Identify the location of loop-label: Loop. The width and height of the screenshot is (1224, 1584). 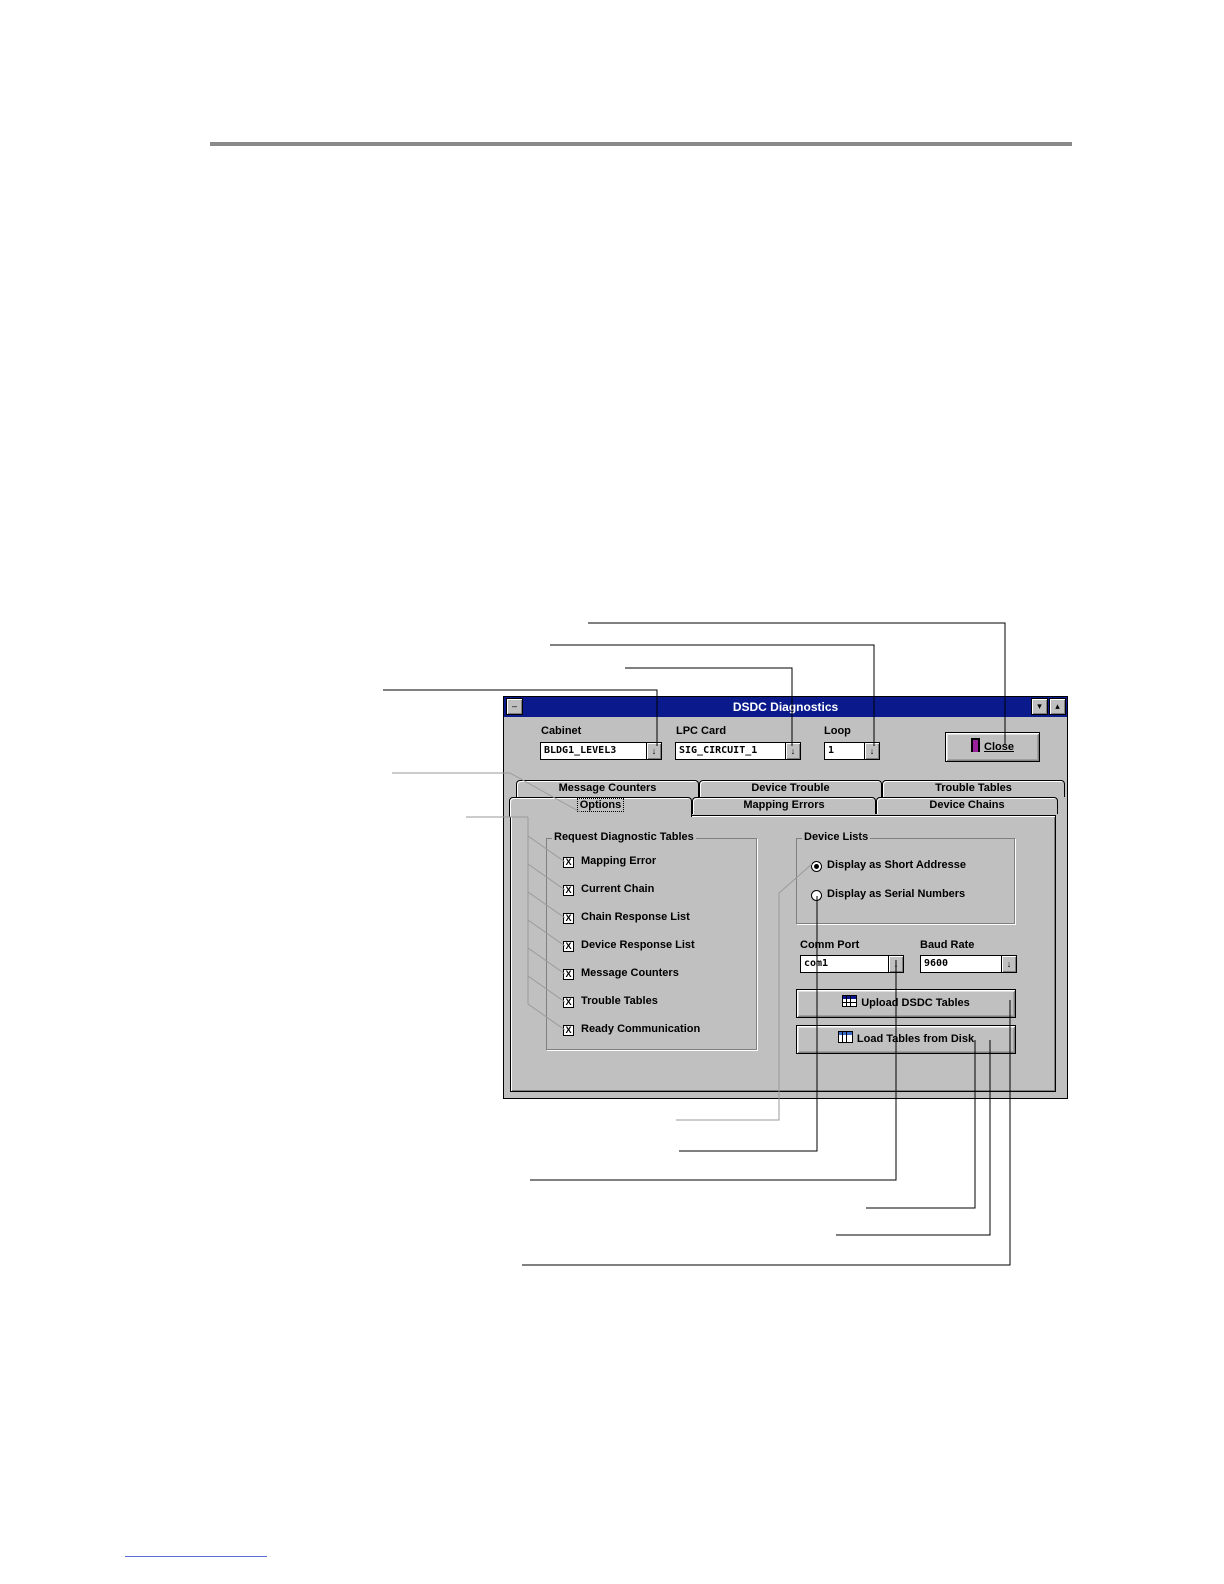
(837, 731).